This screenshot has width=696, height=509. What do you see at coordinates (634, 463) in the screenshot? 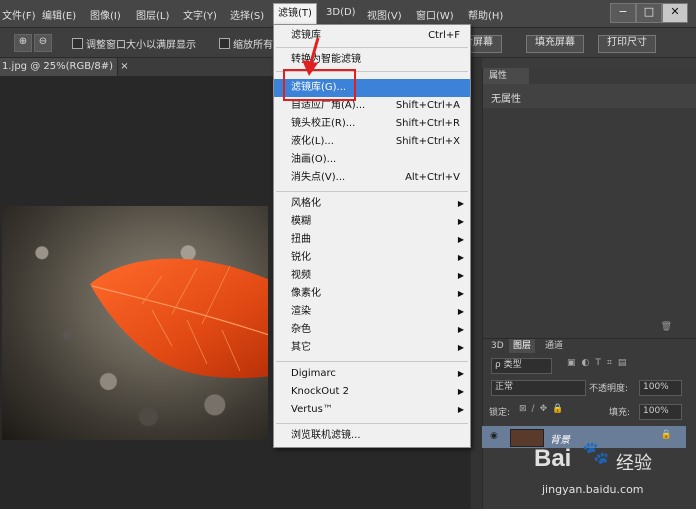
I see `watermark-brand-2: 经验` at bounding box center [634, 463].